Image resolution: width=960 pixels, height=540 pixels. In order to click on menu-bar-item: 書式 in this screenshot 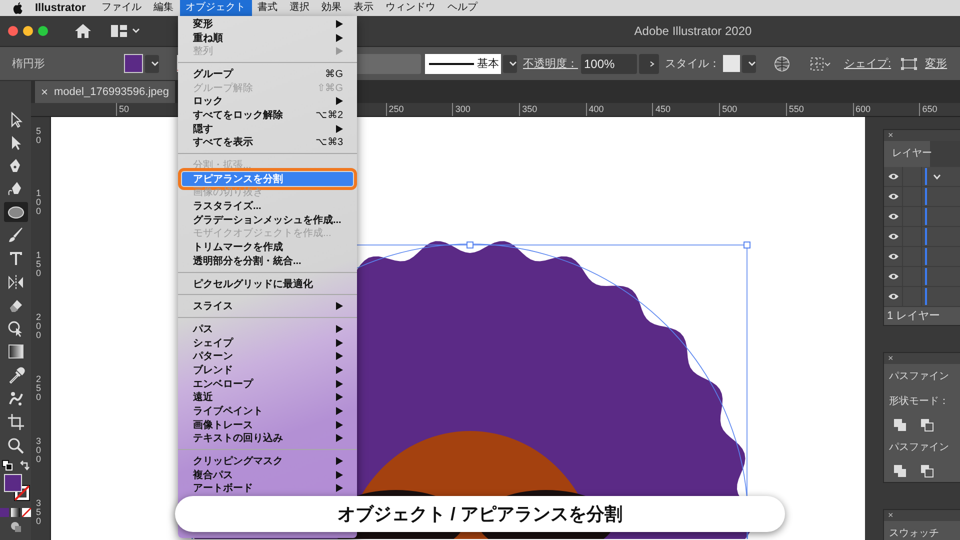, I will do `click(268, 8)`.